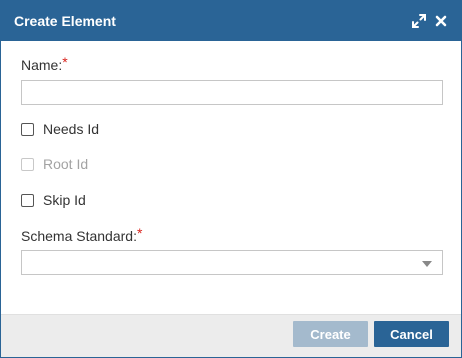  What do you see at coordinates (231, 335) in the screenshot?
I see `dialog-footer: Create Cancel` at bounding box center [231, 335].